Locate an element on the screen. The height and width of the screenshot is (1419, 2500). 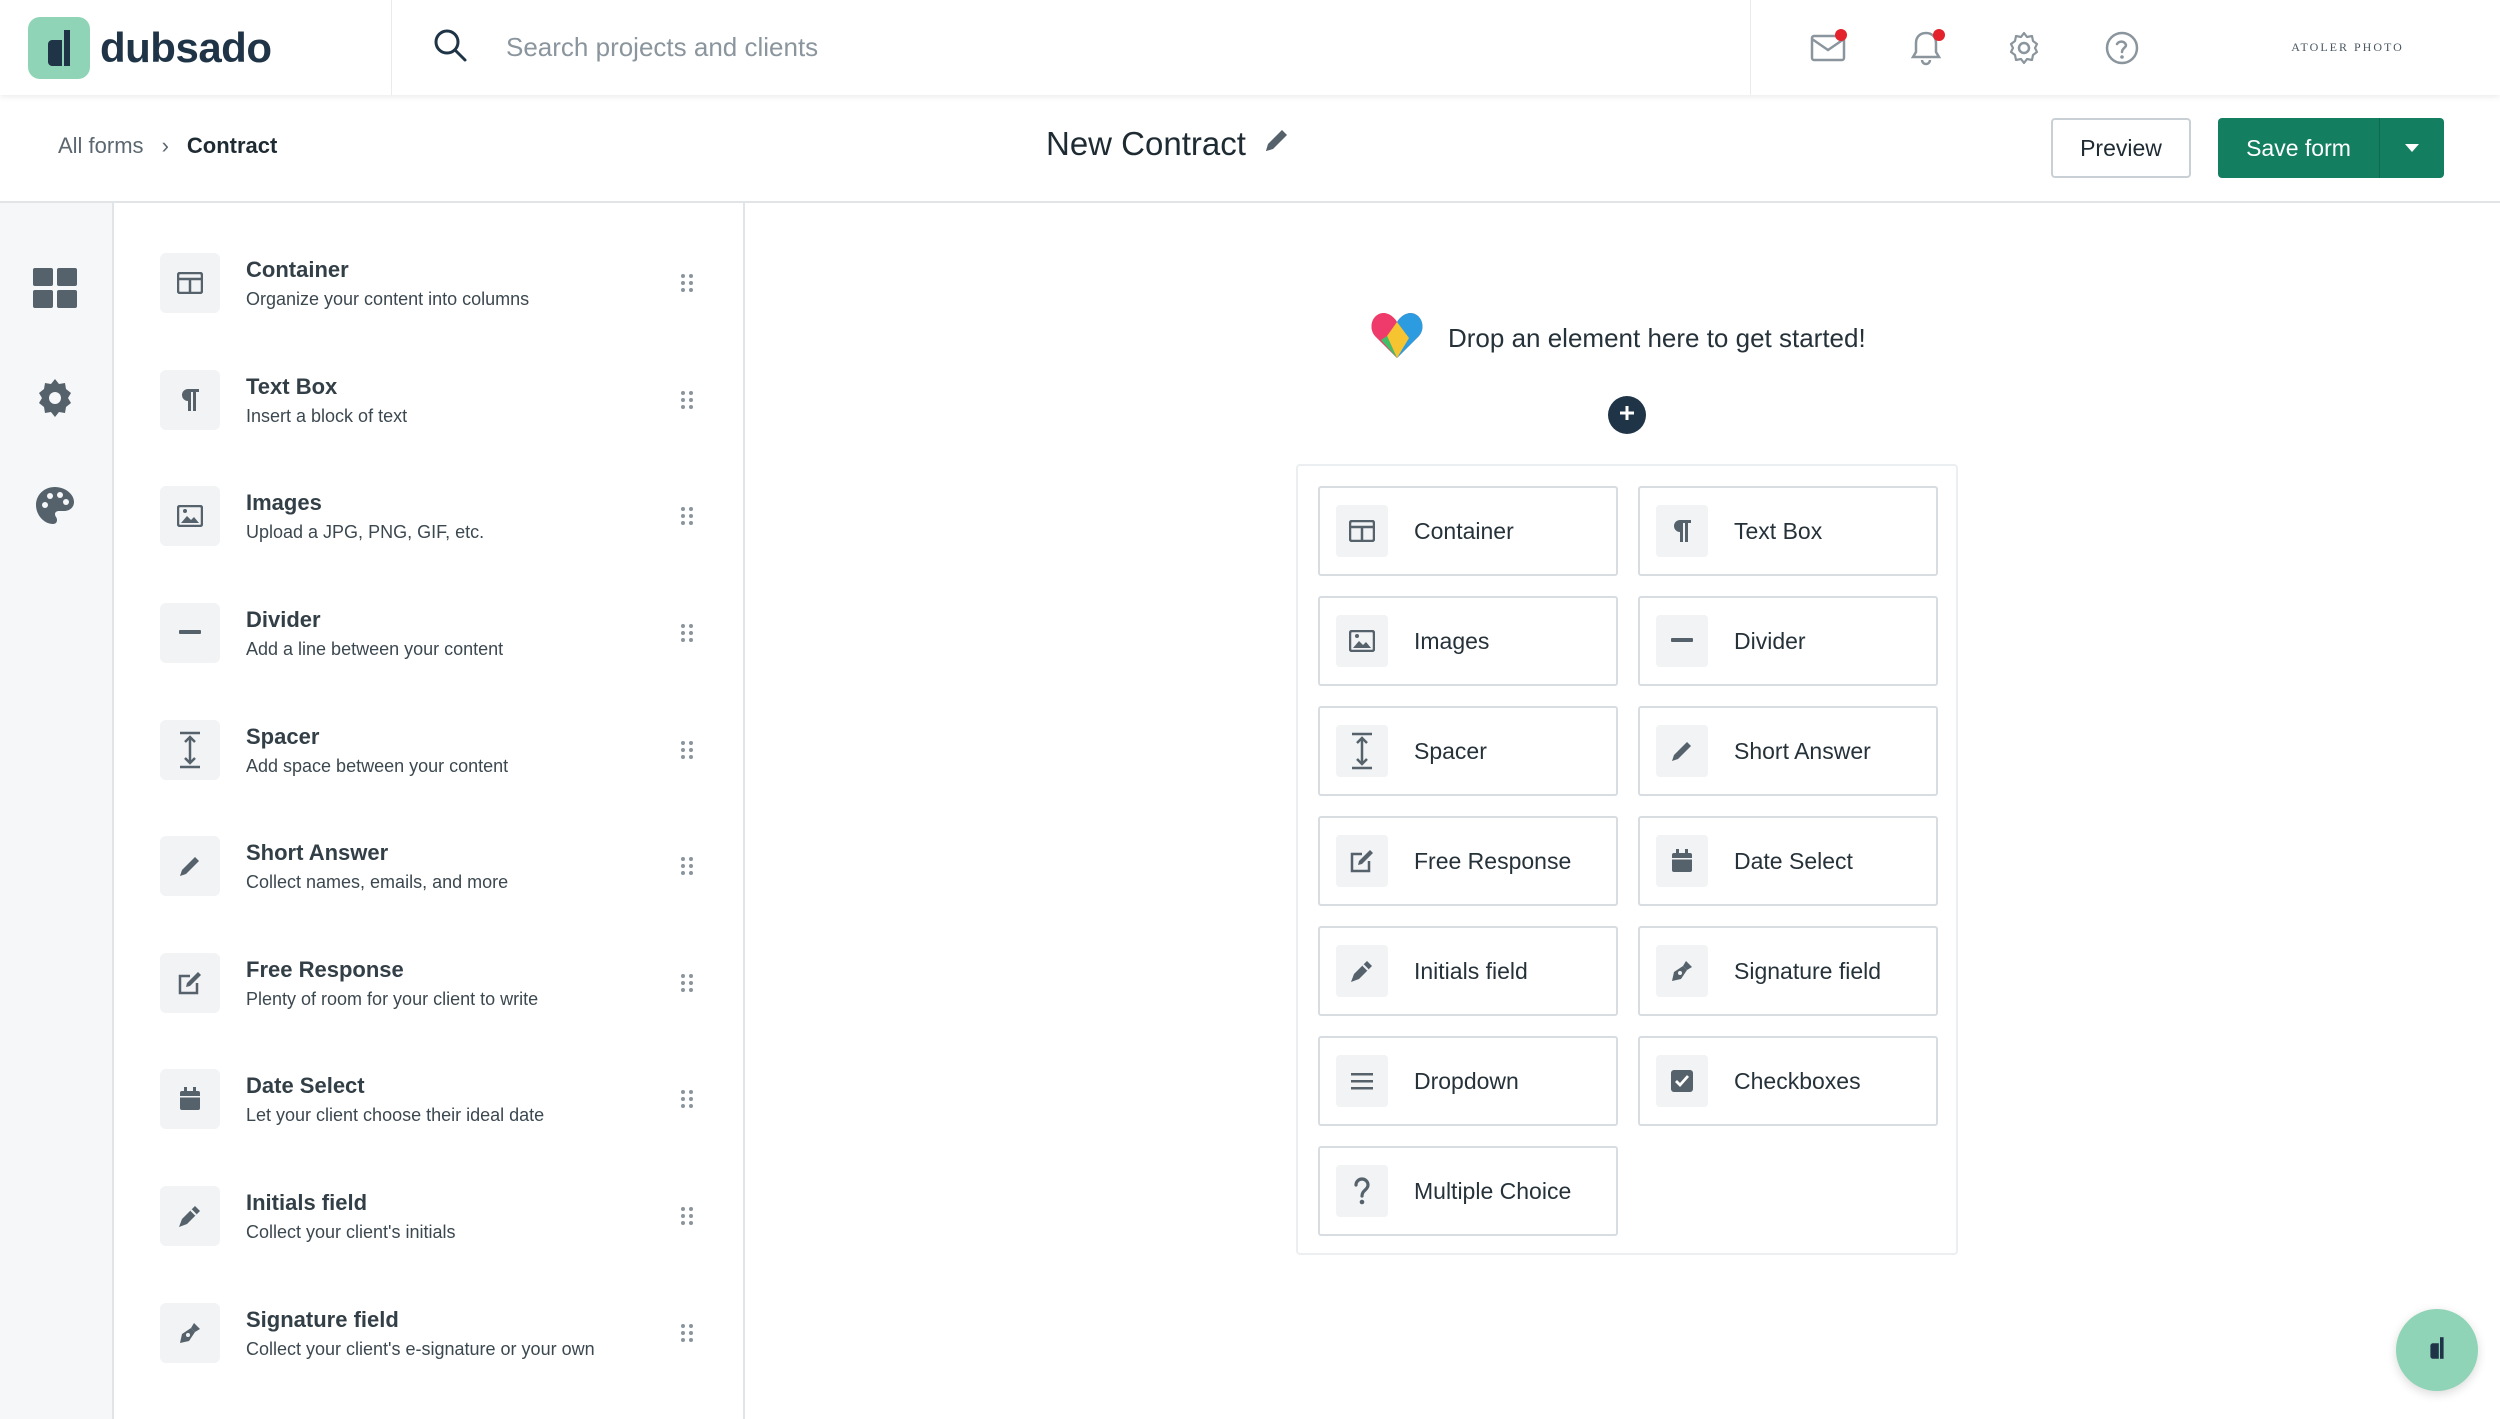
list-item-title: Date Select is located at coordinates (305, 1085).